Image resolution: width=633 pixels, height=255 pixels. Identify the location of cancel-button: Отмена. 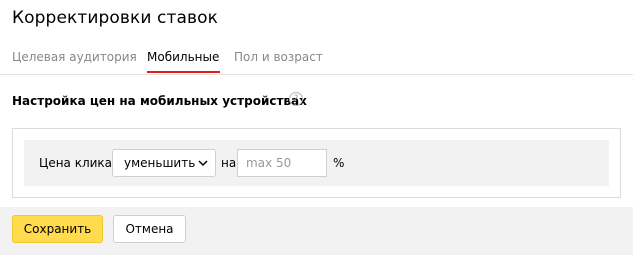
(149, 229).